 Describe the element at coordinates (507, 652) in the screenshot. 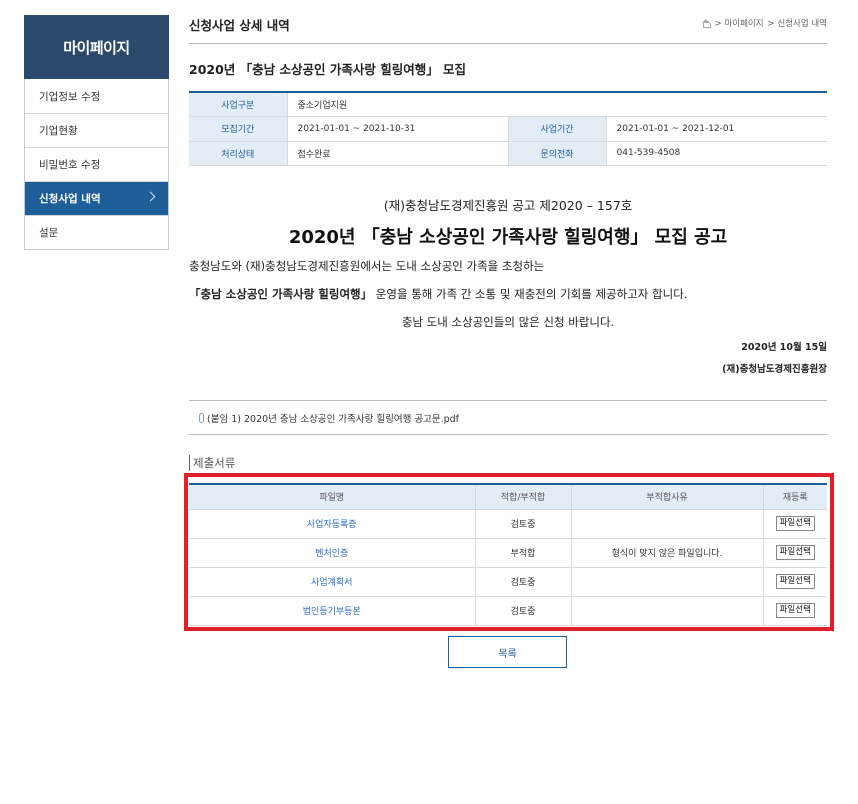

I see `list-button: 목록` at that location.